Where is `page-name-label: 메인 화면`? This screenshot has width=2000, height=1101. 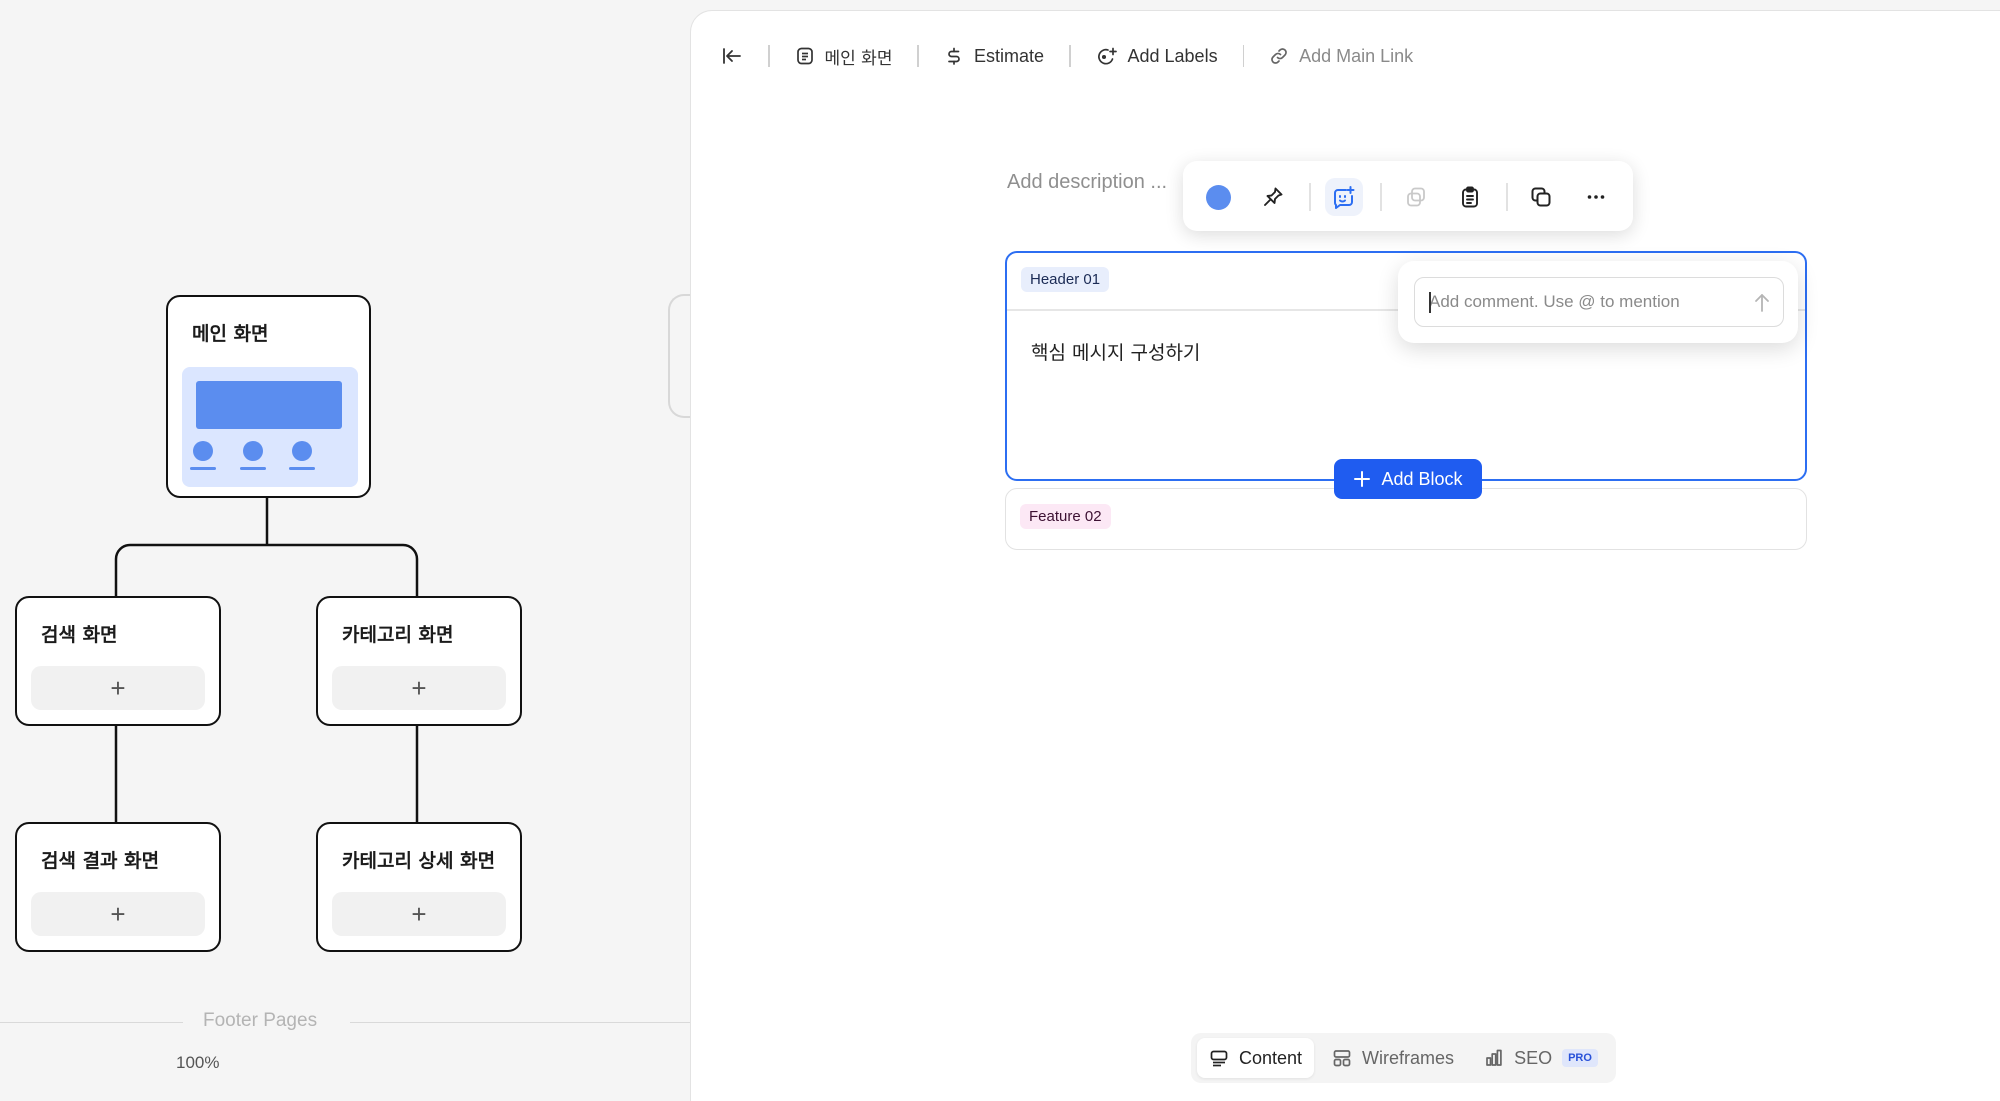 page-name-label: 메인 화면 is located at coordinates (858, 58).